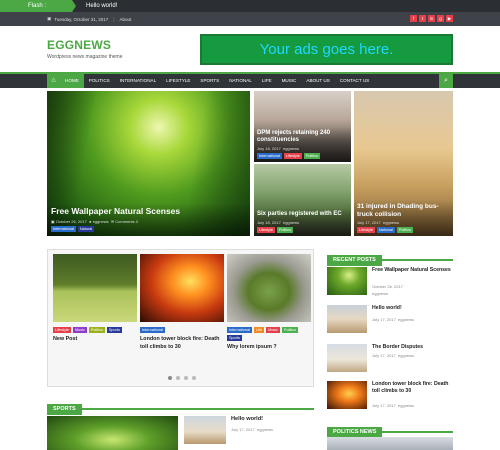 Image resolution: width=500 pixels, height=450 pixels. Describe the element at coordinates (182, 330) in the screenshot. I see `post-tags: International` at that location.